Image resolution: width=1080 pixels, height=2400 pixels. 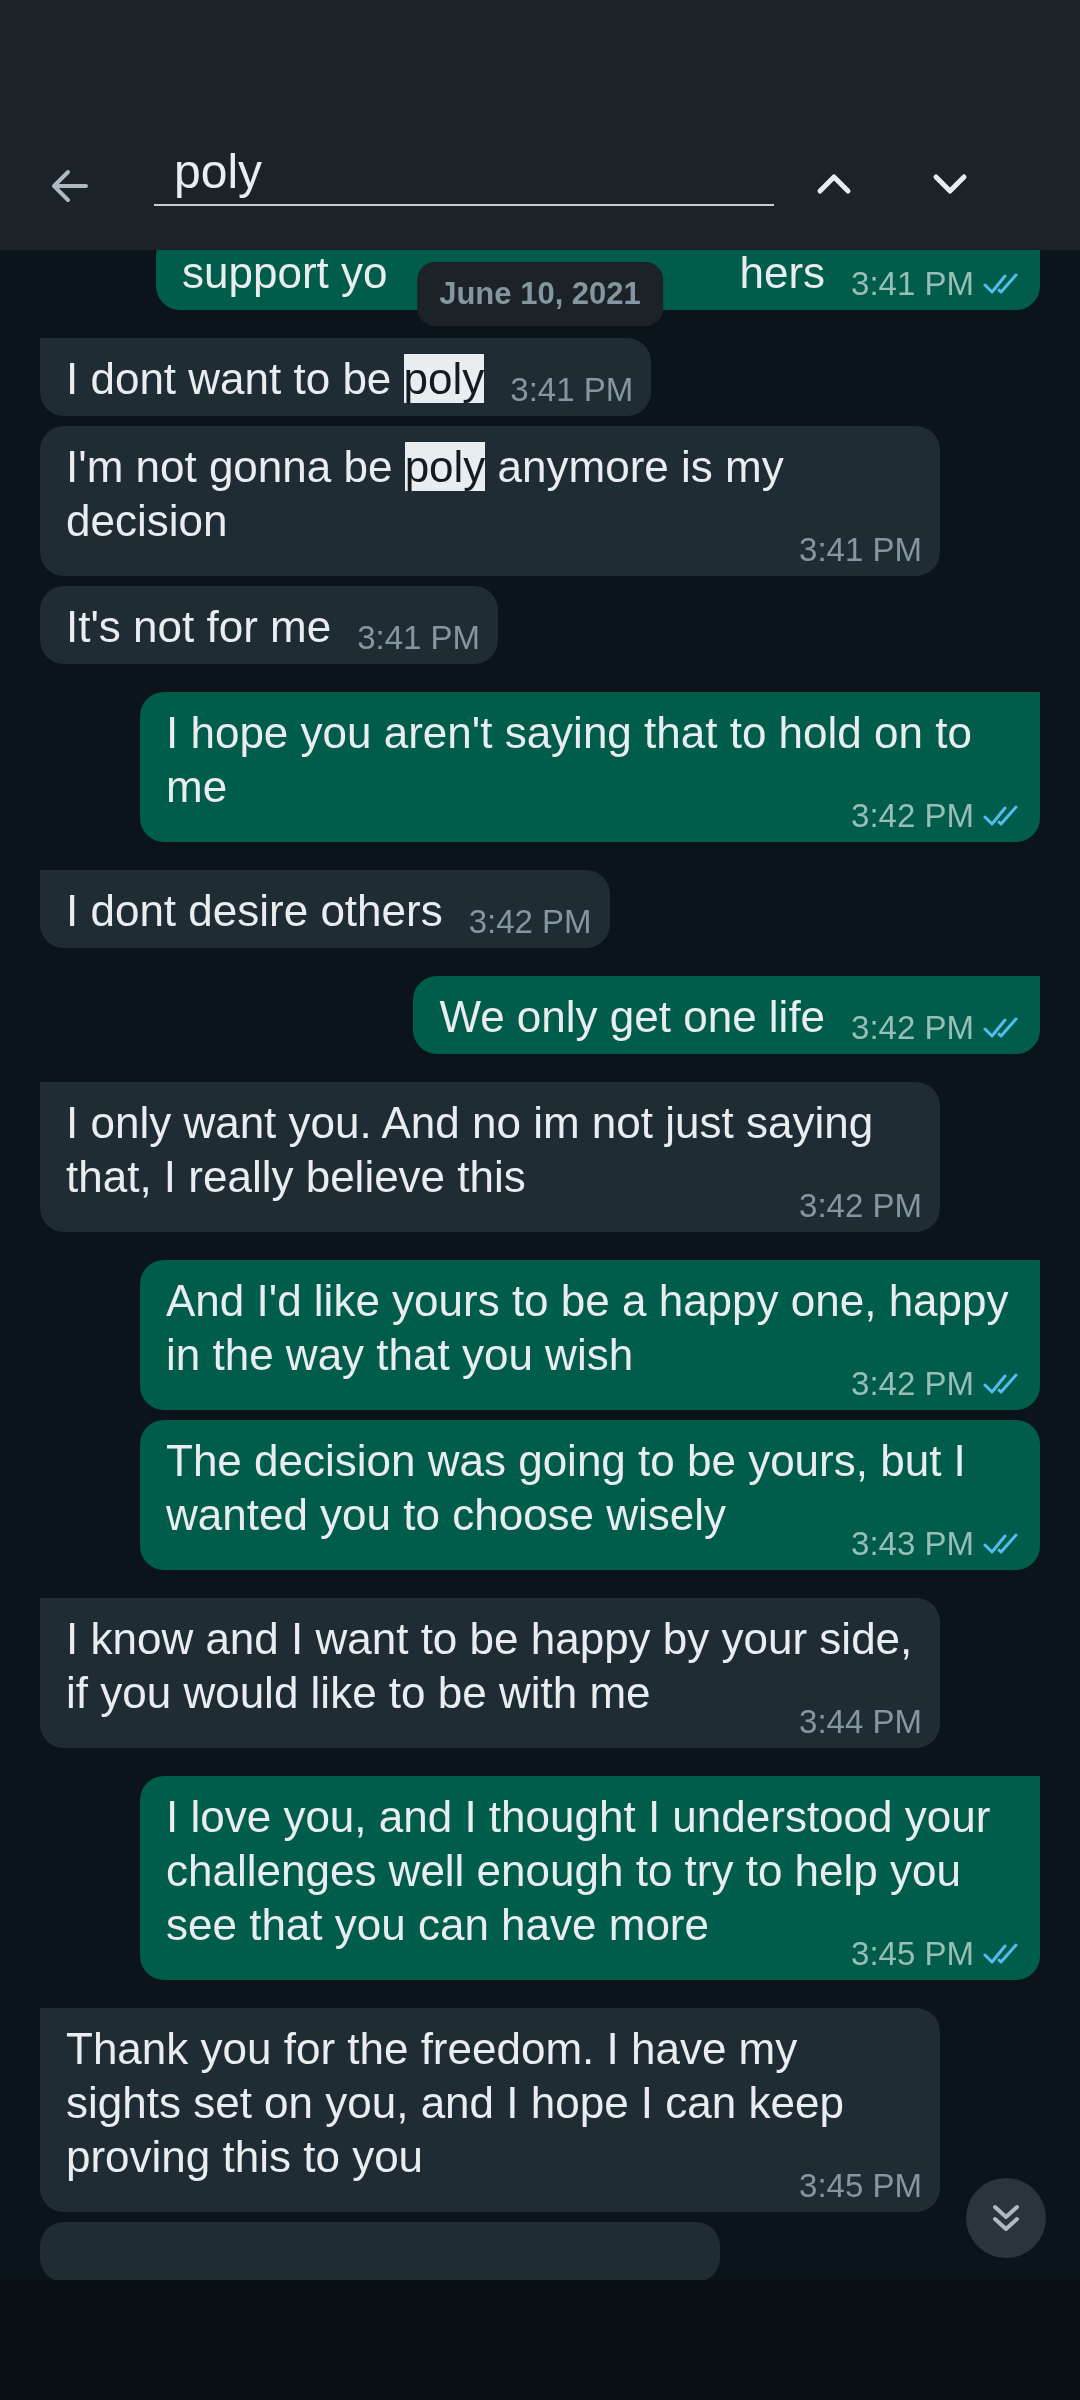 What do you see at coordinates (275, 379) in the screenshot?
I see `message-text: I dont want to be poly` at bounding box center [275, 379].